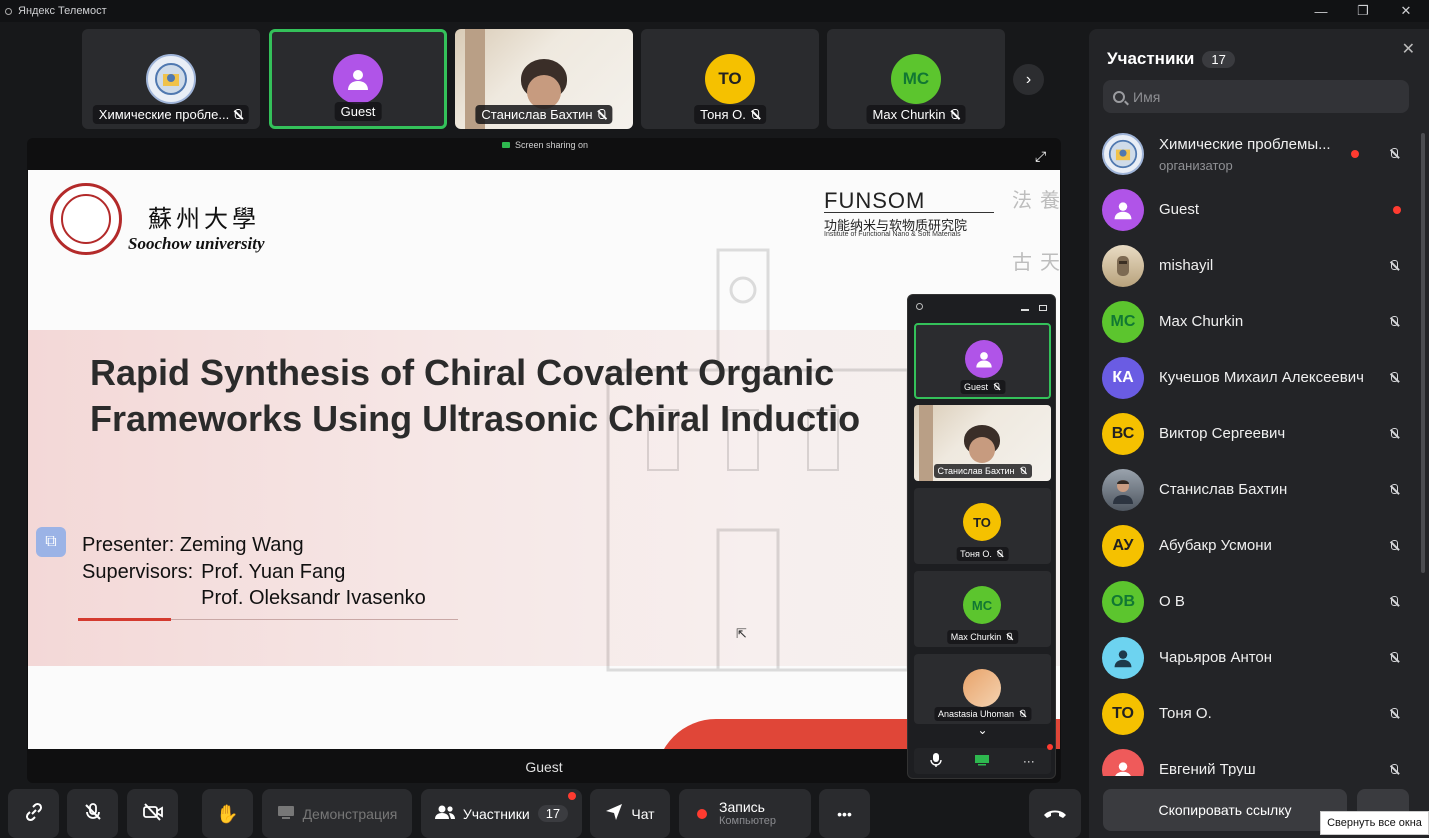 This screenshot has width=1429, height=838. What do you see at coordinates (1025, 310) in the screenshot?
I see `minimize-icon` at bounding box center [1025, 310].